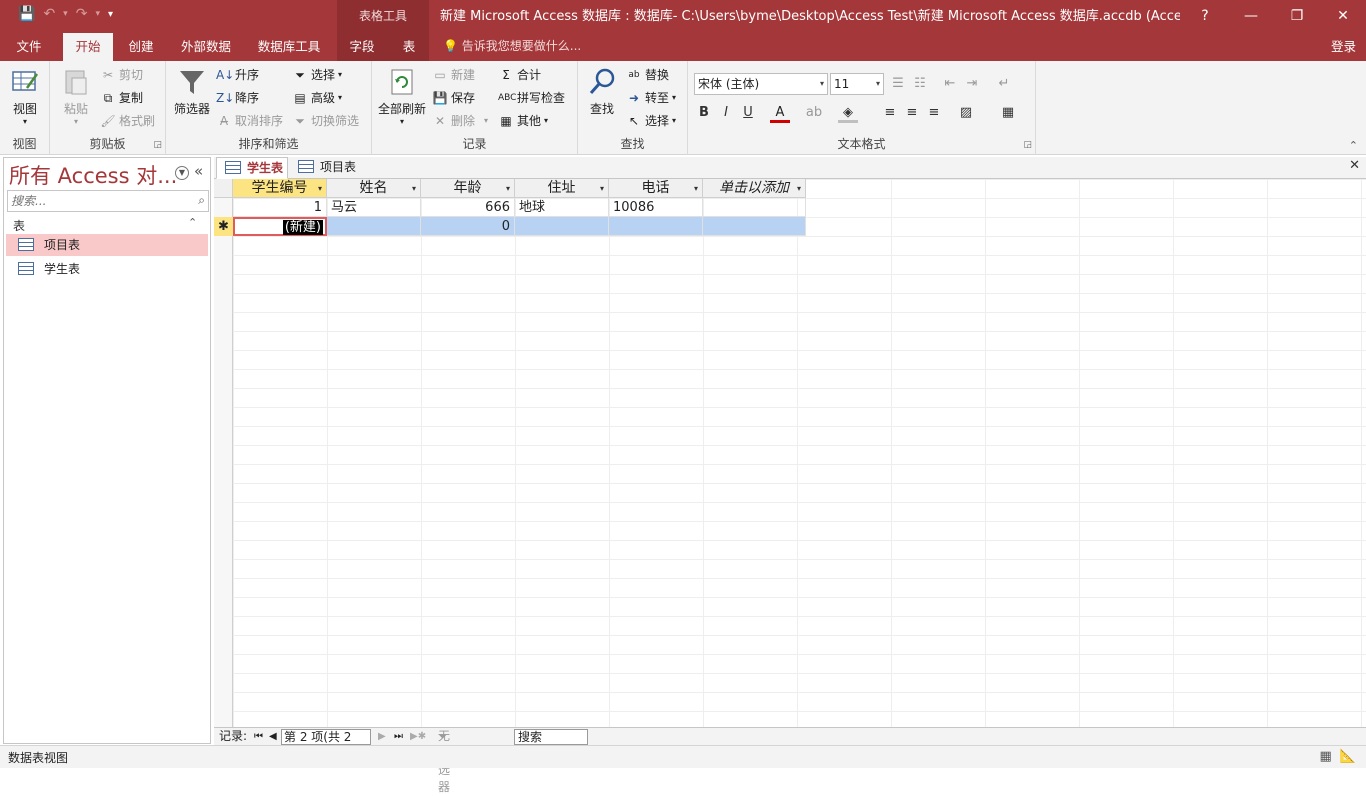 The width and height of the screenshot is (1366, 796). I want to click on align-right-icon: ≡, so click(934, 113).